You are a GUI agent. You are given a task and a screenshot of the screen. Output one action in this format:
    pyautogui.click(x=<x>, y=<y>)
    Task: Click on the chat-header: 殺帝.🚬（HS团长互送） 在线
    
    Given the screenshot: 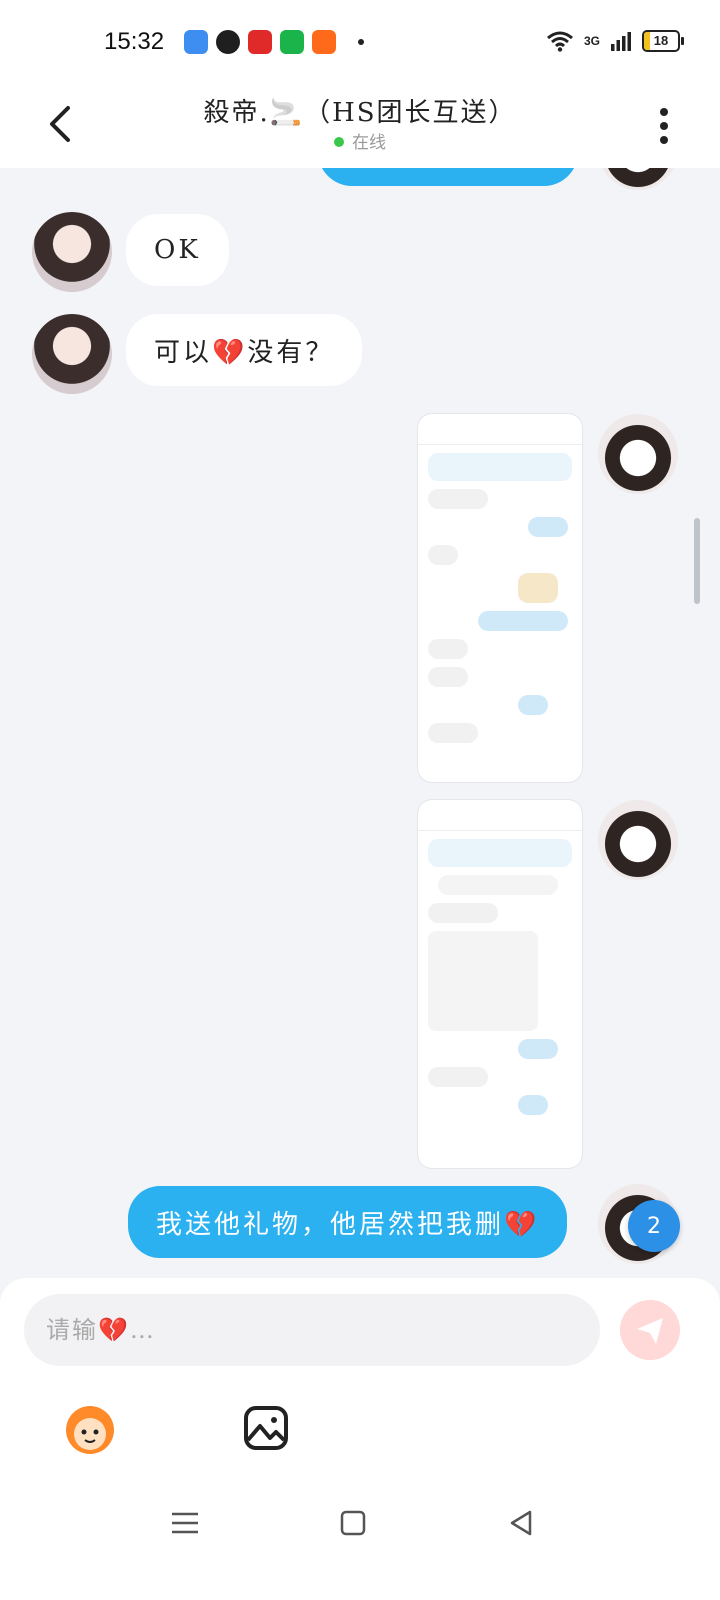 What is the action you would take?
    pyautogui.click(x=360, y=128)
    